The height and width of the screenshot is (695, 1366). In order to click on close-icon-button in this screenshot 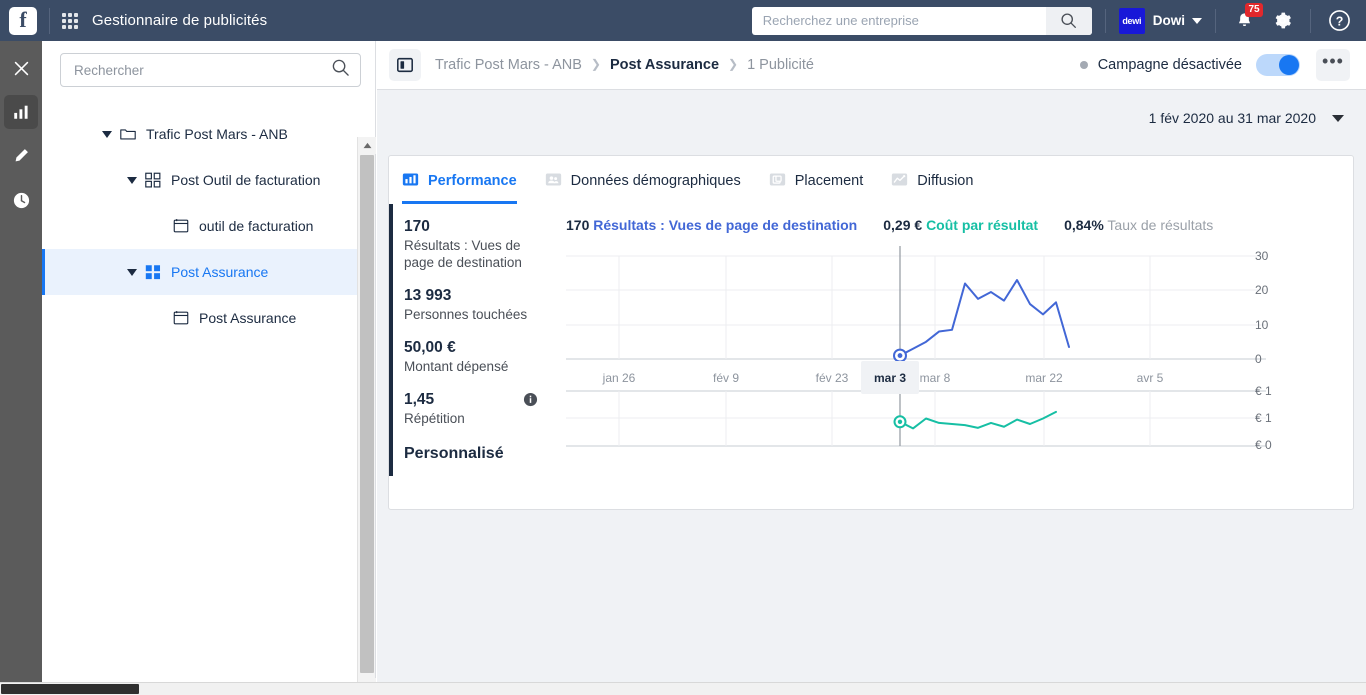, I will do `click(21, 68)`.